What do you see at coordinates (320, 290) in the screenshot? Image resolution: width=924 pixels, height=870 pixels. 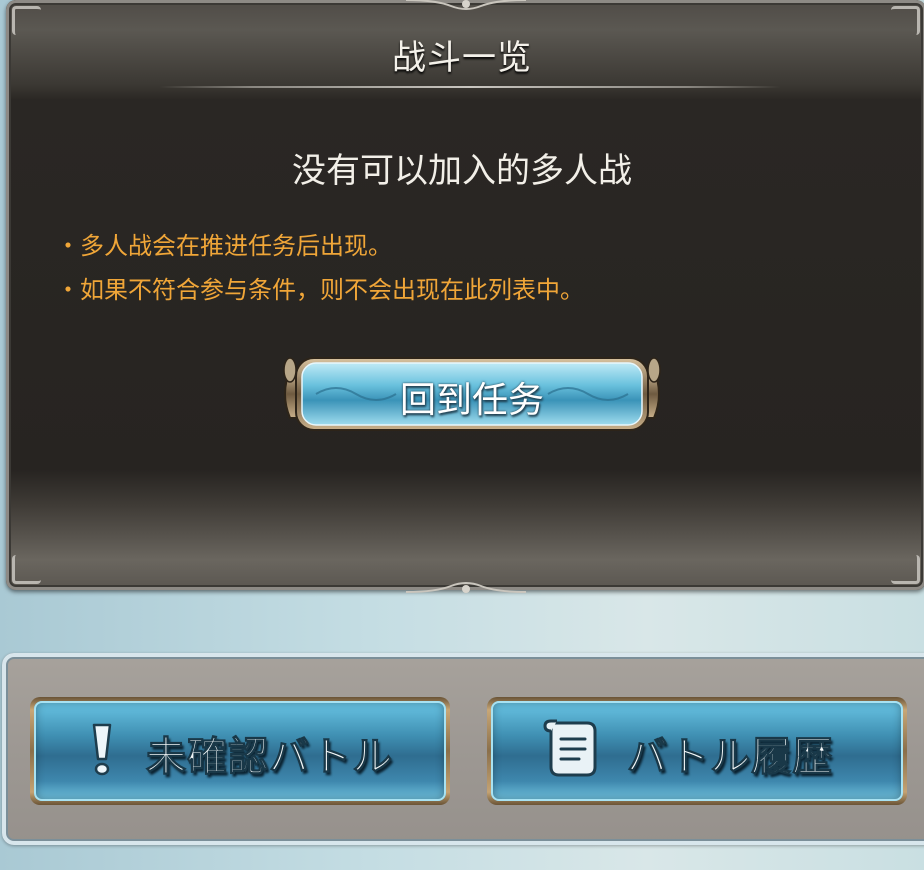 I see `note-item: ・如果不符合参与条件，则不会出现在此列表中。` at bounding box center [320, 290].